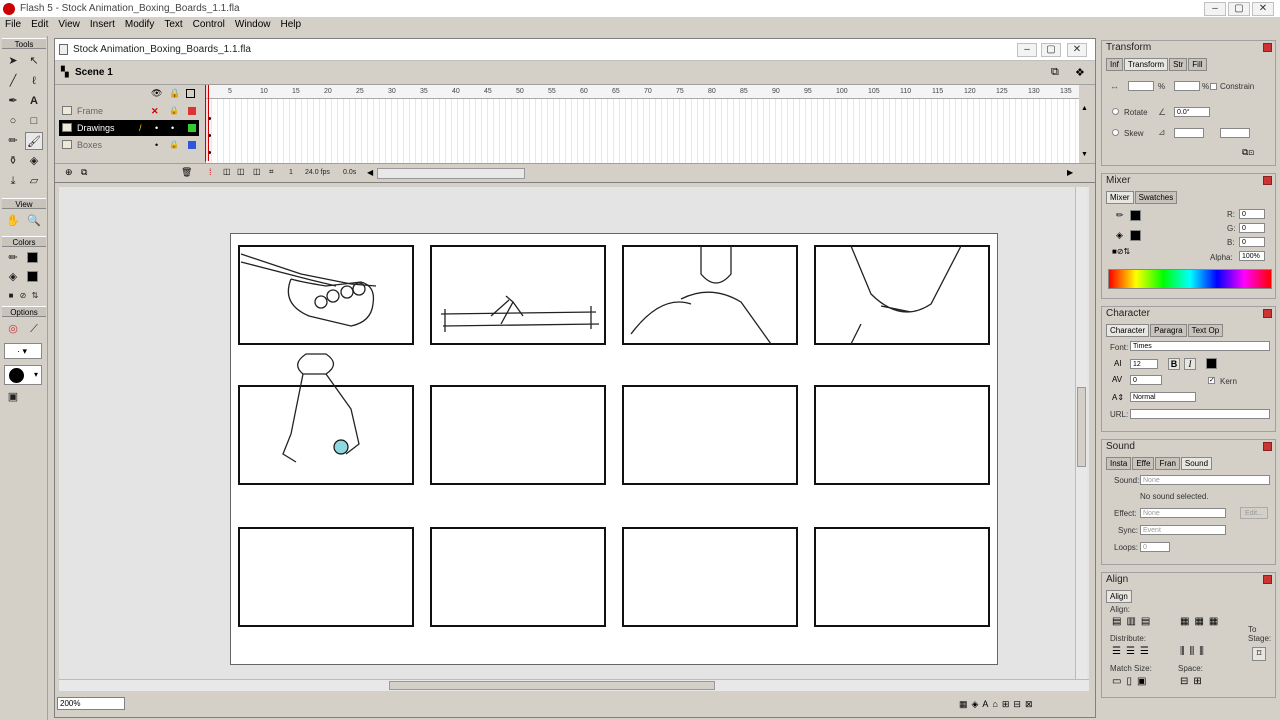  I want to click on align-vertical-buttons: ▦▦▦, so click(1201, 621).